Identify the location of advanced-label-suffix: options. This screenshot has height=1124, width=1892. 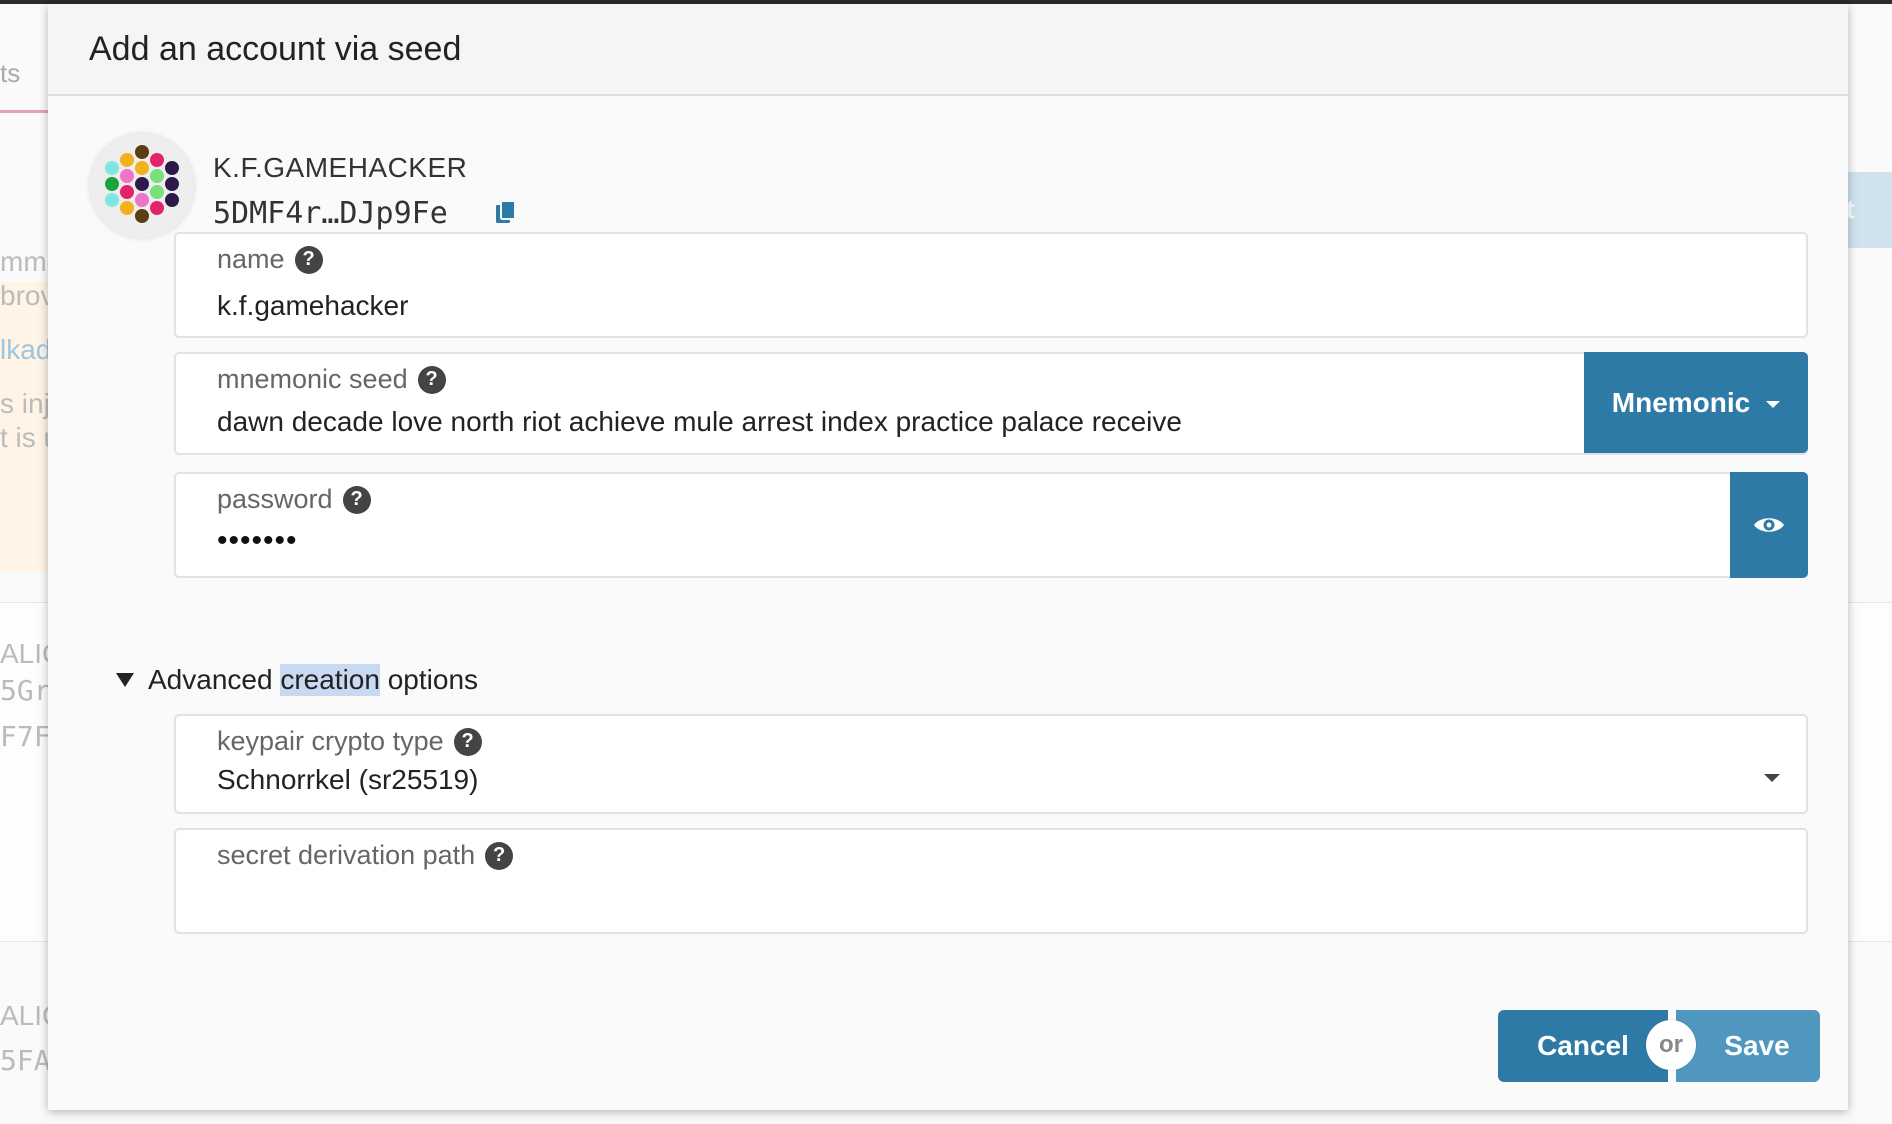
(429, 679).